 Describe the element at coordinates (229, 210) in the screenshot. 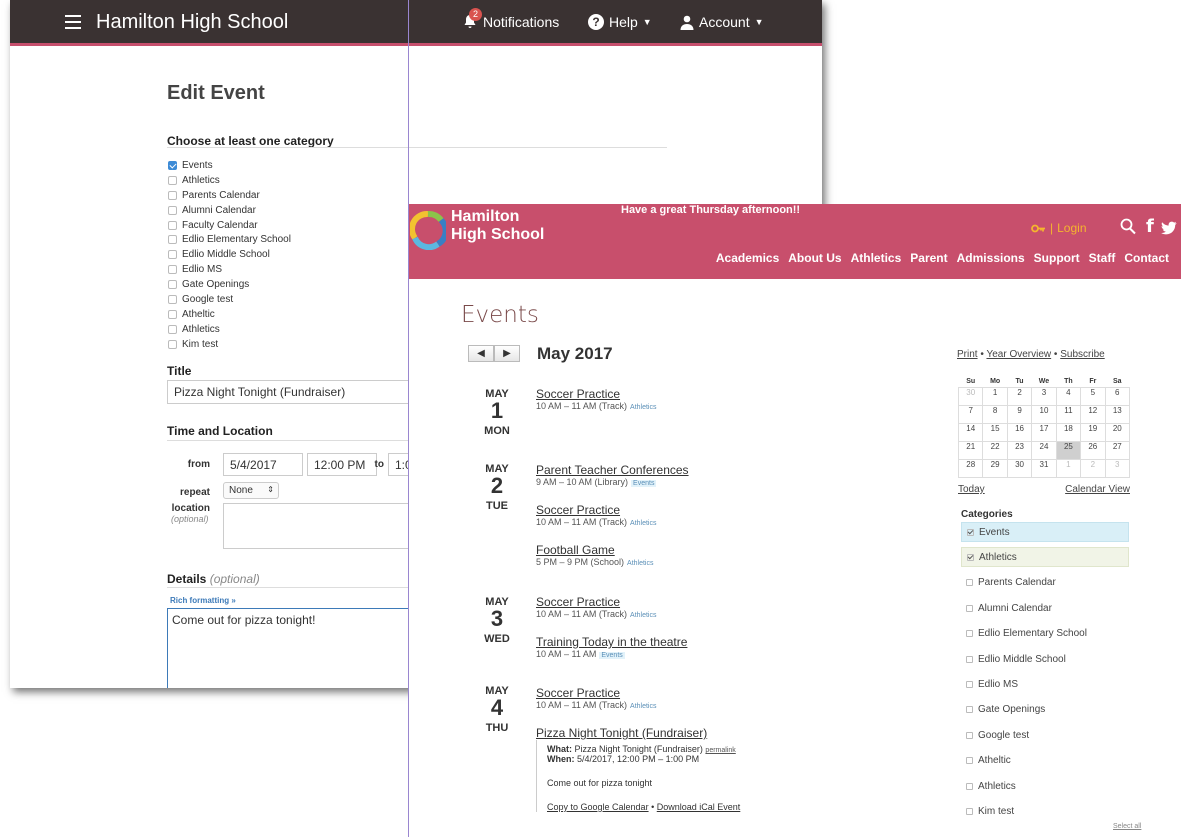

I see `category-option: Alumni Calendar` at that location.